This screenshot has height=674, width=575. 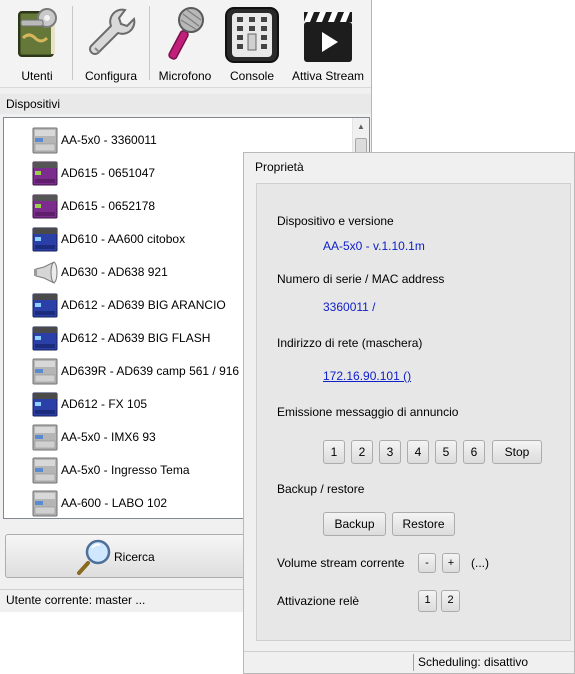 I want to click on network-address-link: 172.16.90.101 (), so click(x=367, y=376).